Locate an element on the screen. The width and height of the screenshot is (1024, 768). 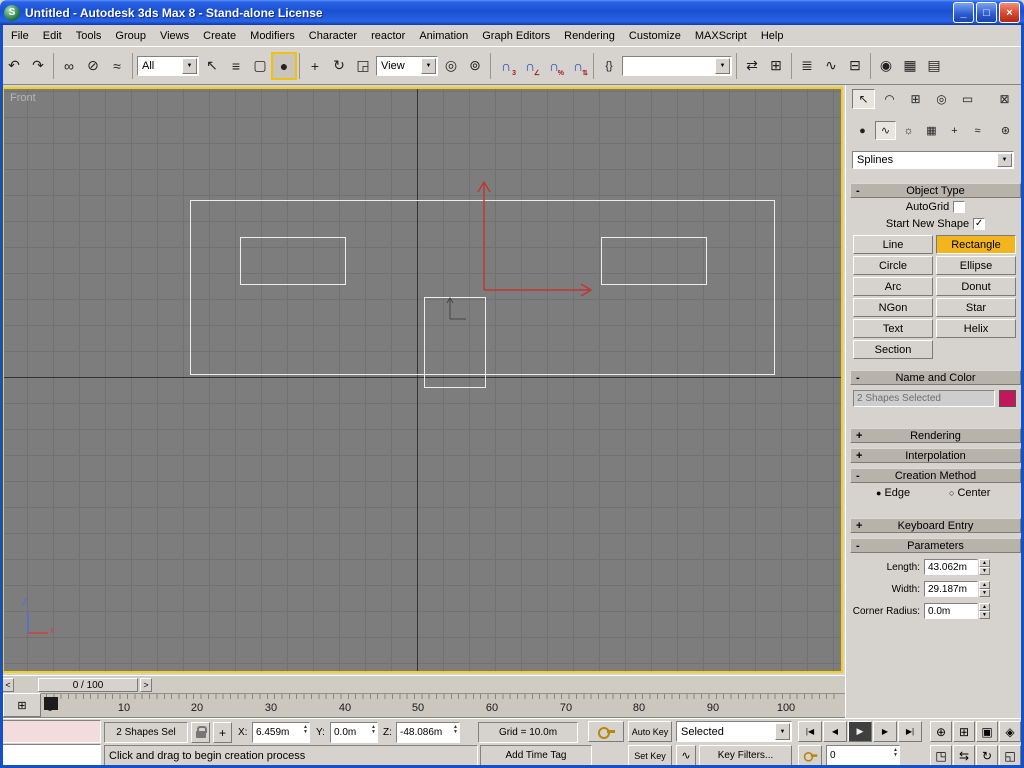
length-field: 43.062m is located at coordinates (951, 567).